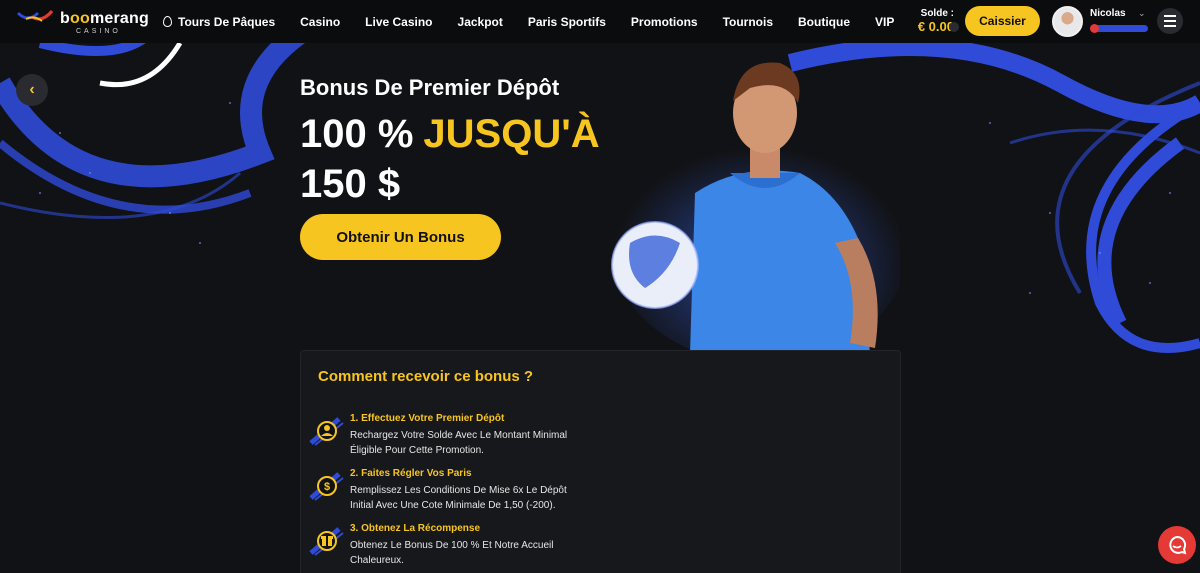 The image size is (1200, 573). I want to click on hamburger-menu-icon, so click(1170, 21).